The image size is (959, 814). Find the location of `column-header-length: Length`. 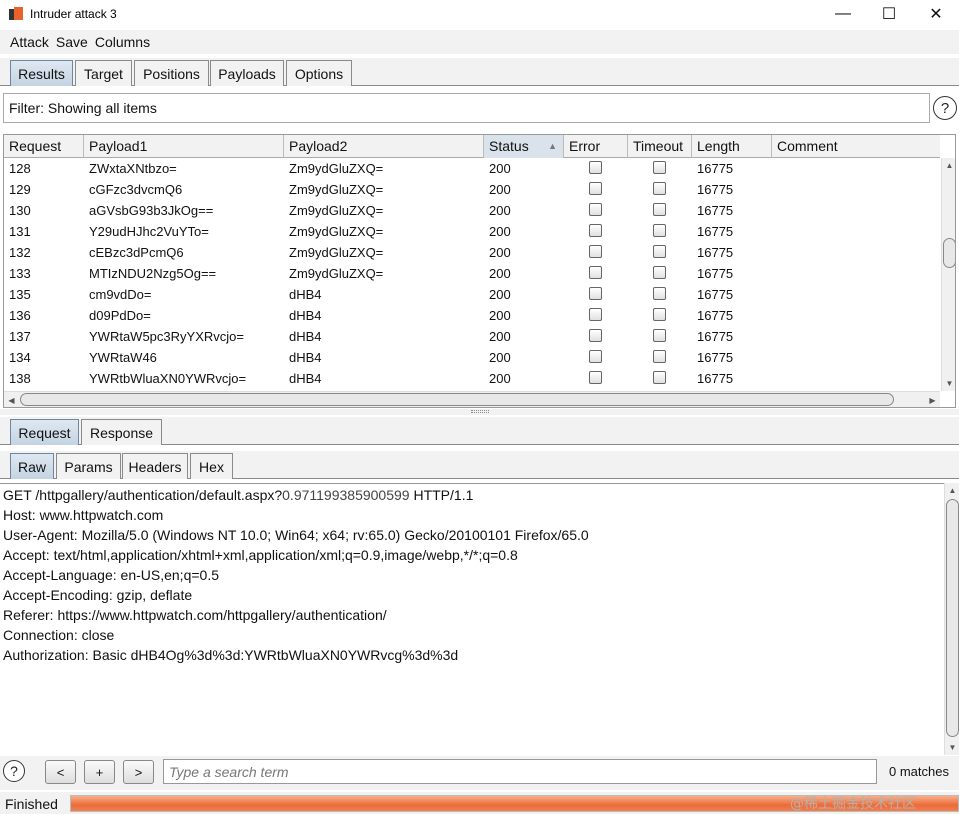

column-header-length: Length is located at coordinates (732, 146).